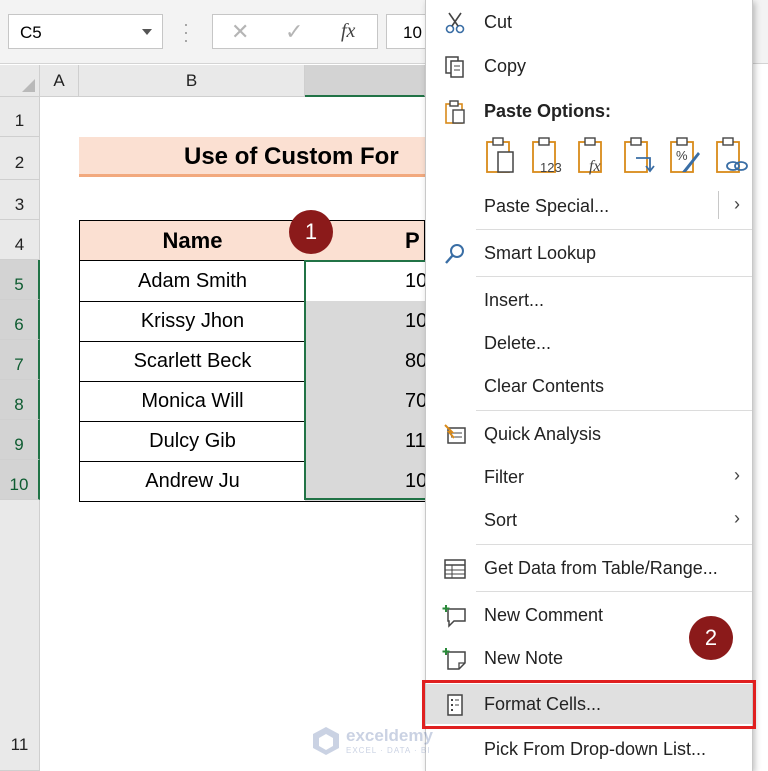 The height and width of the screenshot is (771, 768). What do you see at coordinates (454, 67) in the screenshot?
I see `copy-icon` at bounding box center [454, 67].